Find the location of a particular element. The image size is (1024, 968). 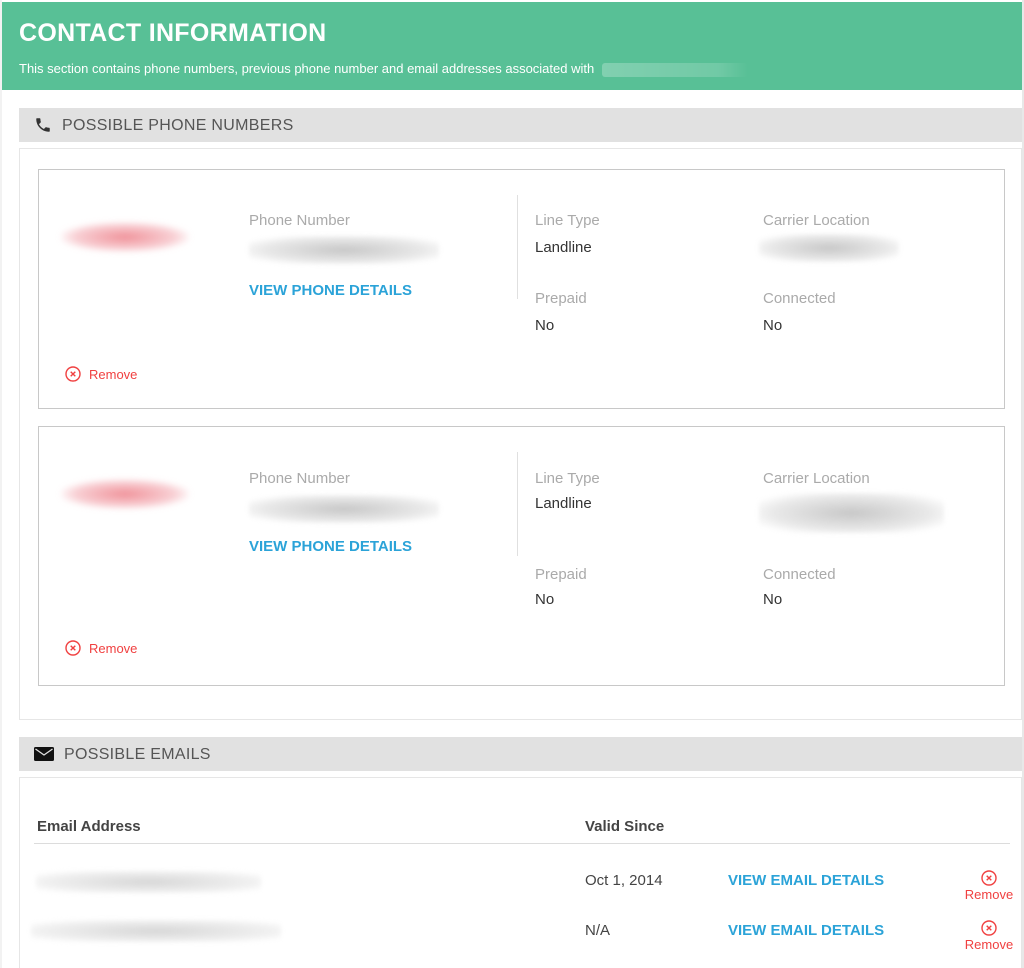

page-left-border is located at coordinates (1, 484).